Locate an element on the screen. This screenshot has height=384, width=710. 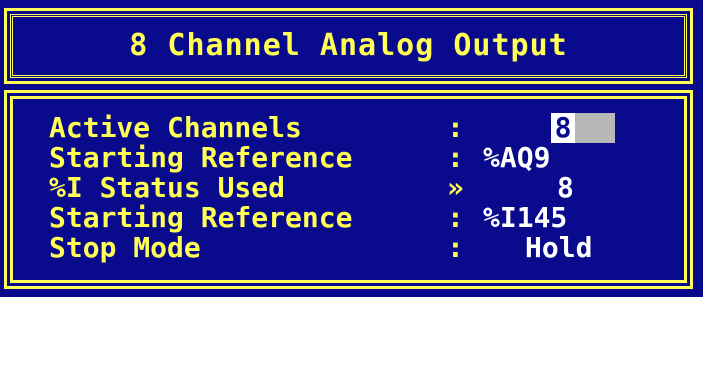
starting-reference-aq-value: %AQ9 is located at coordinates (516, 158).